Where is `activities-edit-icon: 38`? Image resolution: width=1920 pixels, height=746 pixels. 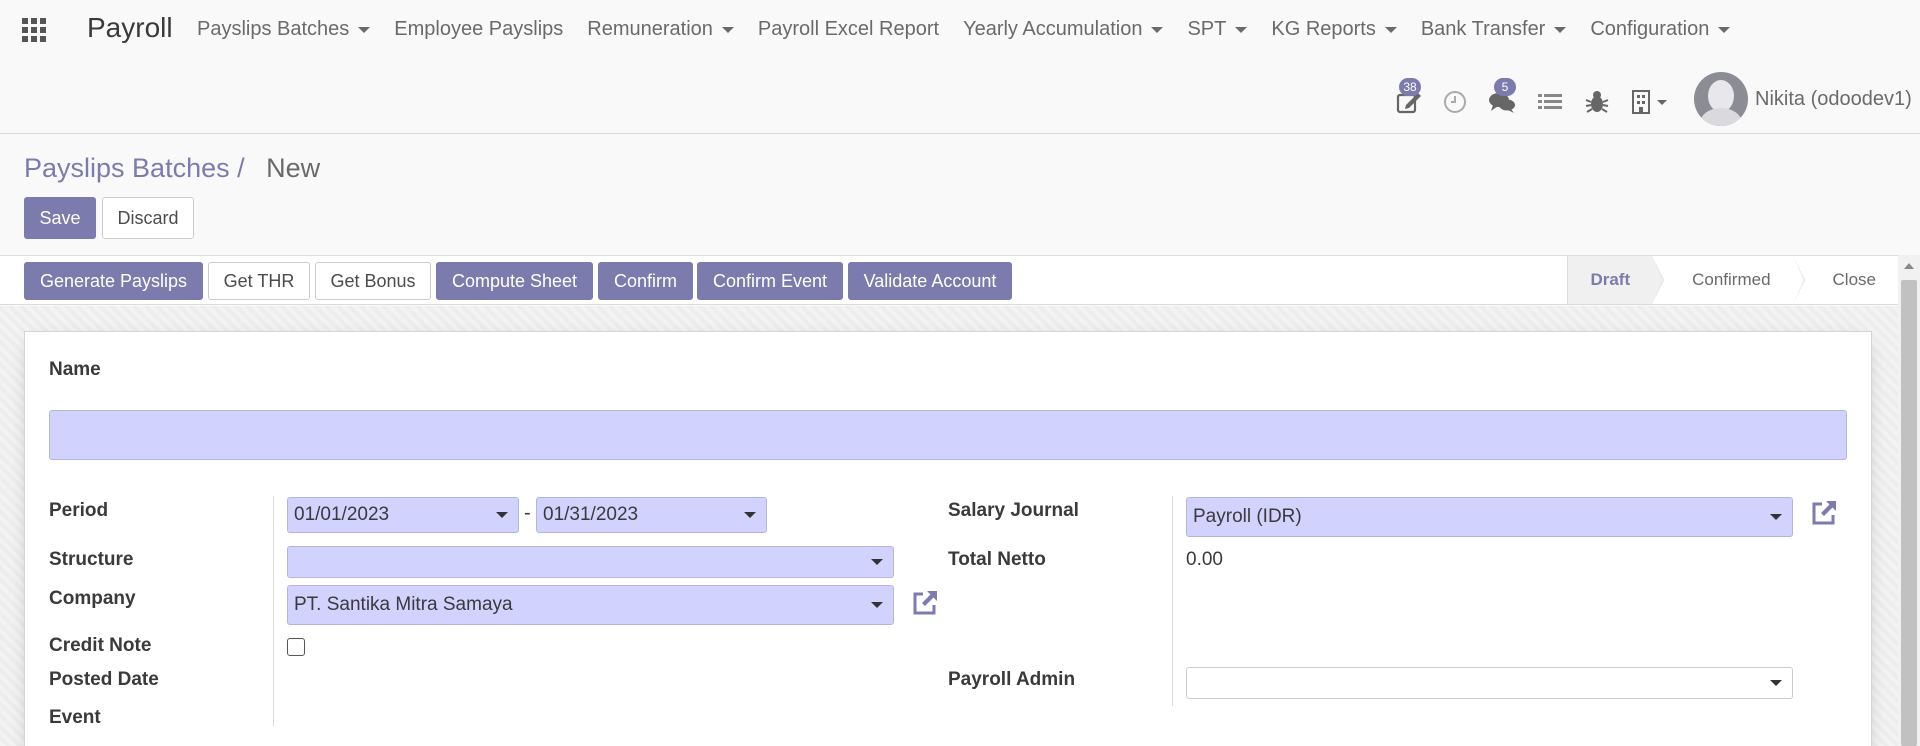 activities-edit-icon: 38 is located at coordinates (1409, 97).